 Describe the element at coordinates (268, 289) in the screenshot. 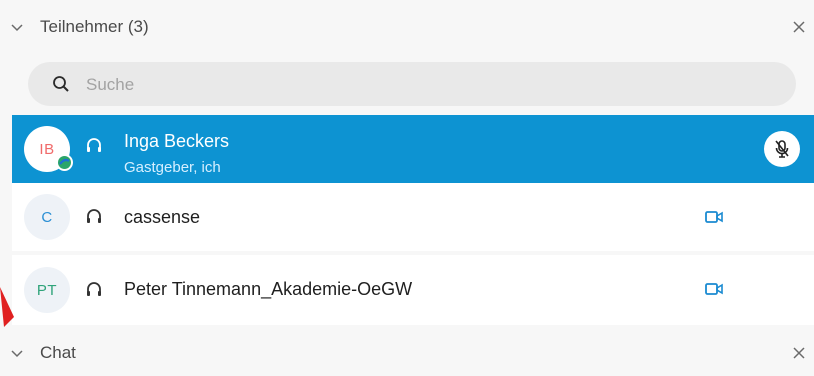

I see `participant-name: Peter Tinnemann_Akademie-OeGW` at that location.